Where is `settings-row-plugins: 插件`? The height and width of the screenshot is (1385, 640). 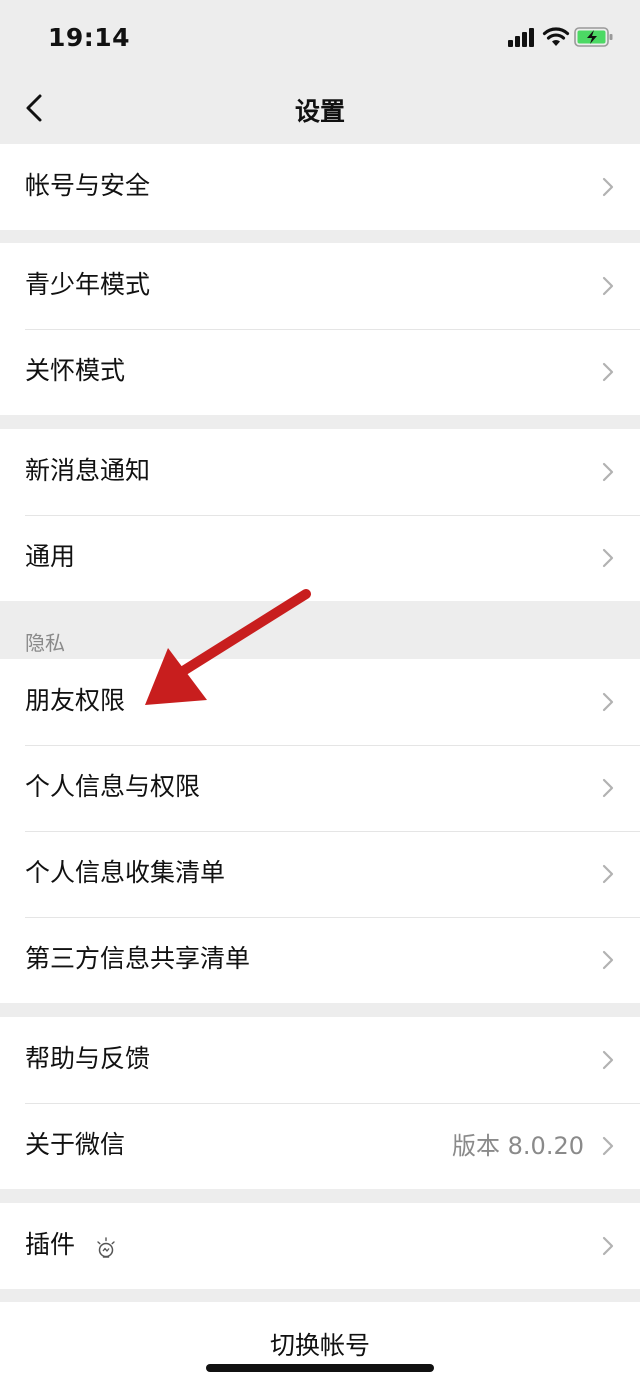 settings-row-plugins: 插件 is located at coordinates (320, 1246).